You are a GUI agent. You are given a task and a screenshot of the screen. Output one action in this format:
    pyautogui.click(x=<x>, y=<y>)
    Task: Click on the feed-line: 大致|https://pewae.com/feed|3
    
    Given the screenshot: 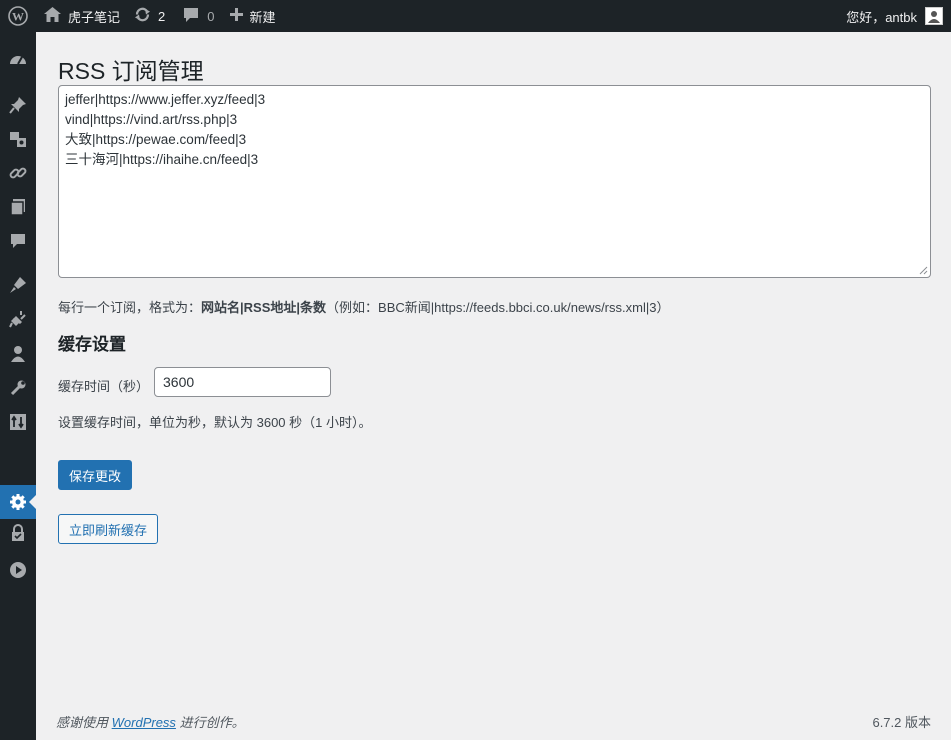 What is the action you would take?
    pyautogui.click(x=156, y=139)
    